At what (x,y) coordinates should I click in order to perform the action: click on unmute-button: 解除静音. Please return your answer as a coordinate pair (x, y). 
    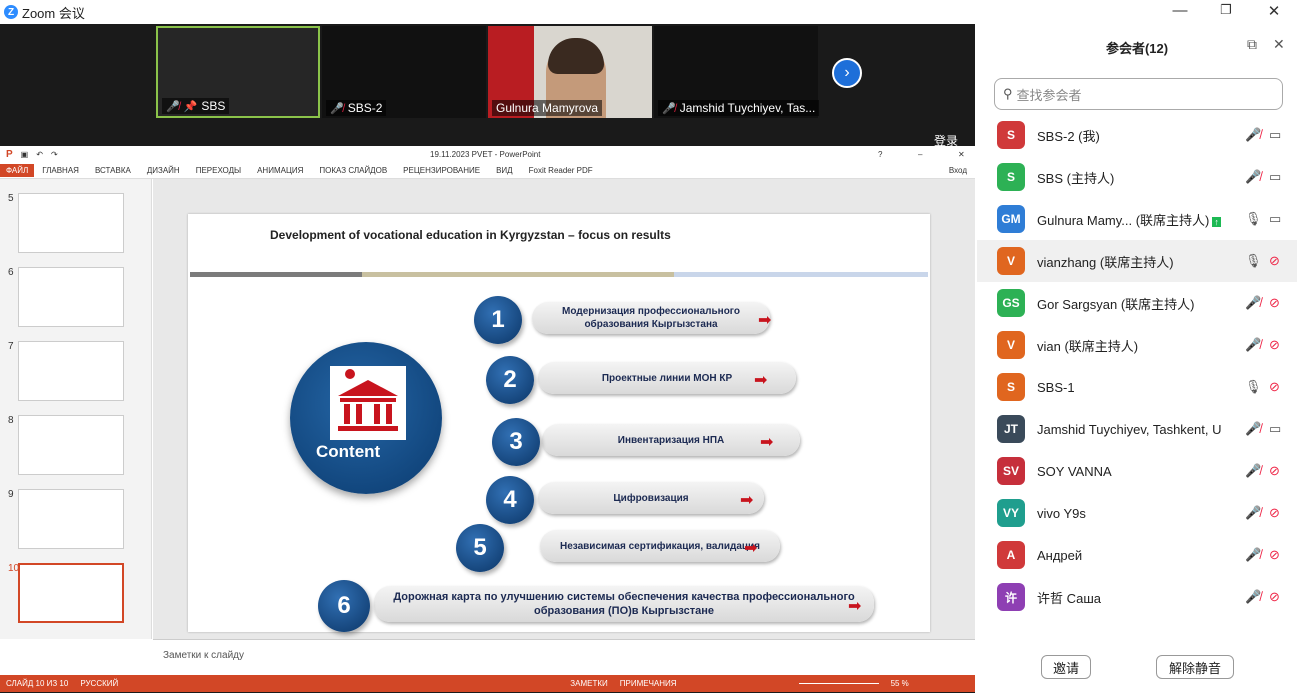
    Looking at the image, I should click on (1195, 667).